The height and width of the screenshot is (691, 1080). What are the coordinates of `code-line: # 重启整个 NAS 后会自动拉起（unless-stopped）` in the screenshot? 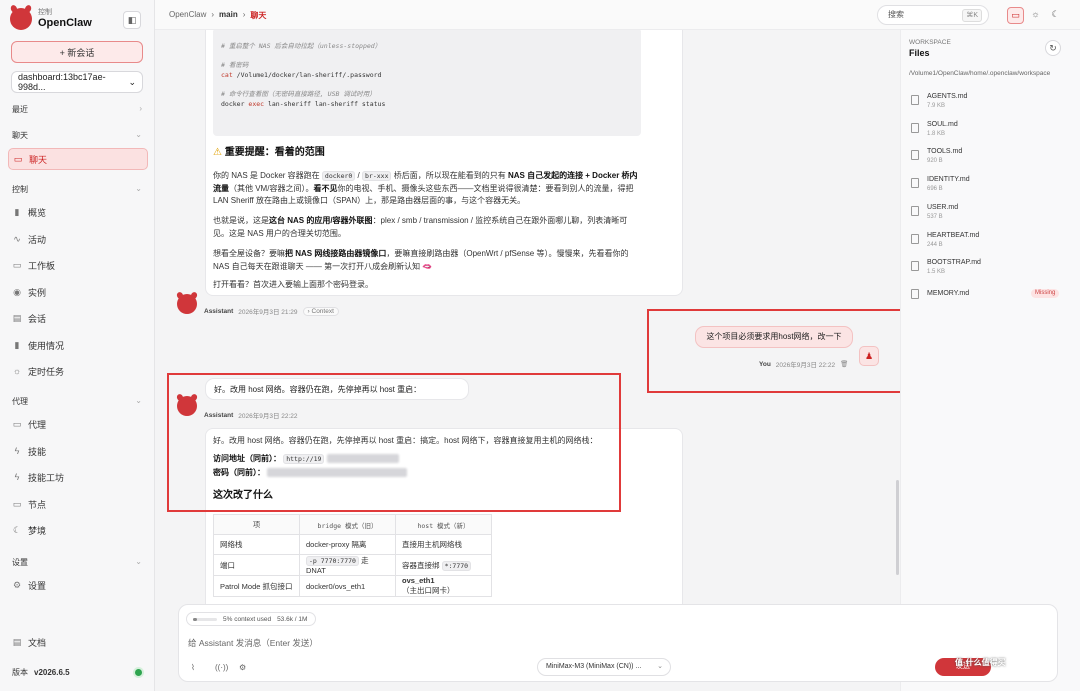 It's located at (301, 46).